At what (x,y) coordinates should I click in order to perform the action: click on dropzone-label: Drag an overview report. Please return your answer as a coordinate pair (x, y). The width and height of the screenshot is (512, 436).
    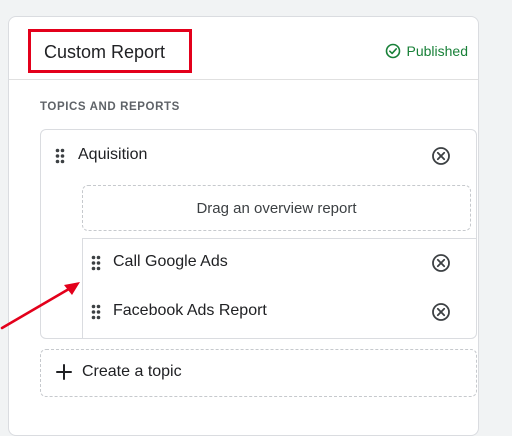
    Looking at the image, I should click on (276, 208).